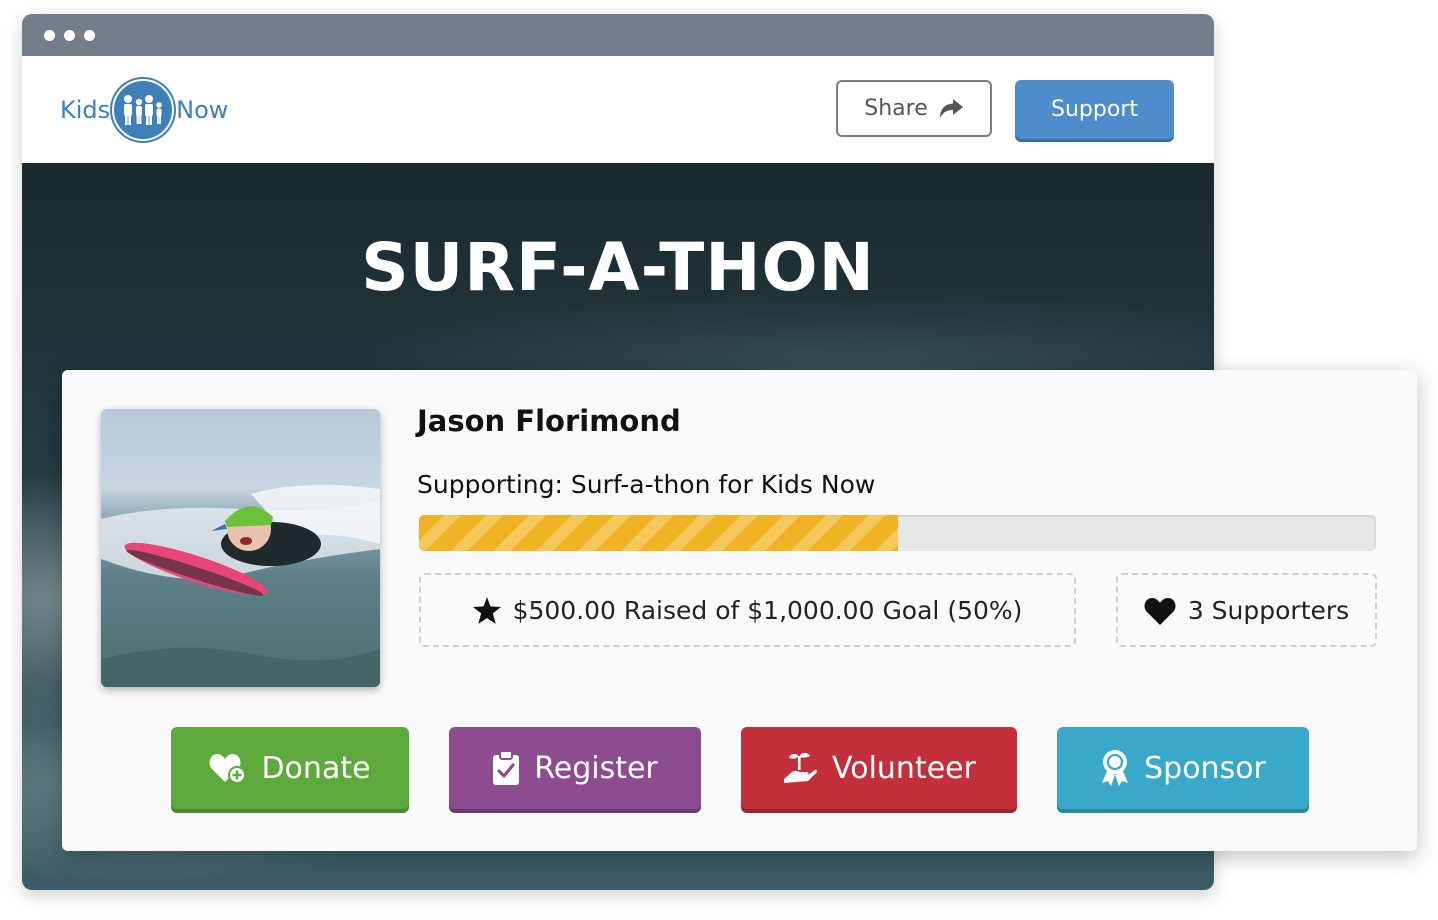  Describe the element at coordinates (1268, 610) in the screenshot. I see `supporters-count-text: 3 Supporters` at that location.